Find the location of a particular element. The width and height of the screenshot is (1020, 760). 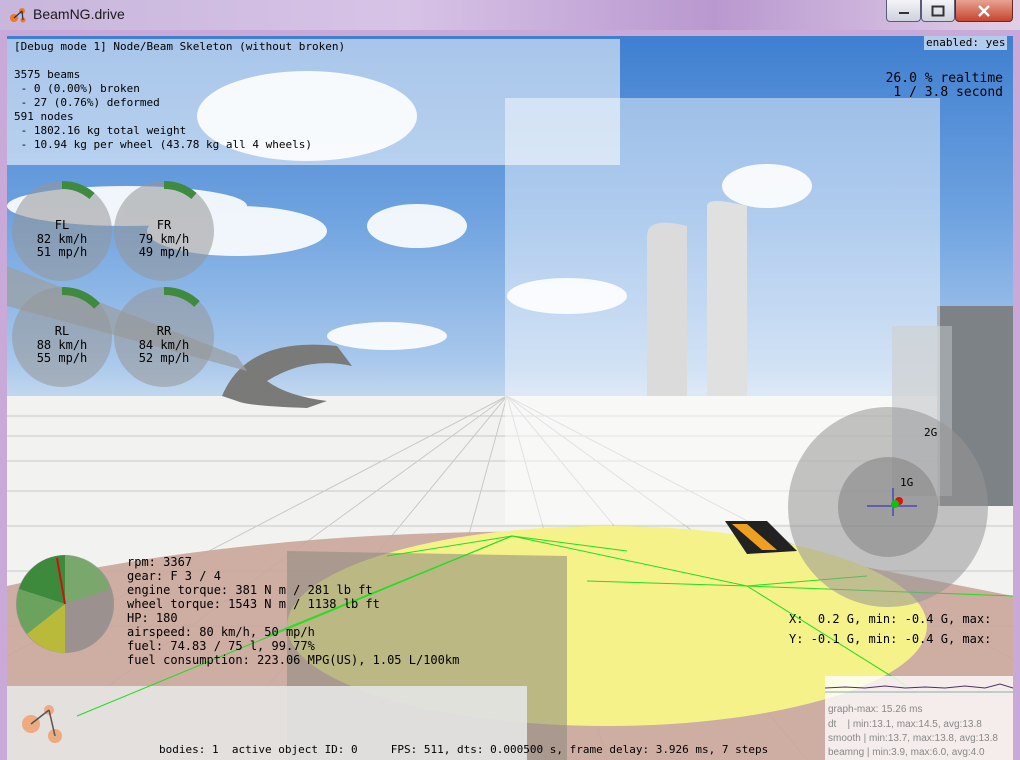

wheel-gauge-rl: RL 88 km/h 55 mp/h is located at coordinates (62, 337).